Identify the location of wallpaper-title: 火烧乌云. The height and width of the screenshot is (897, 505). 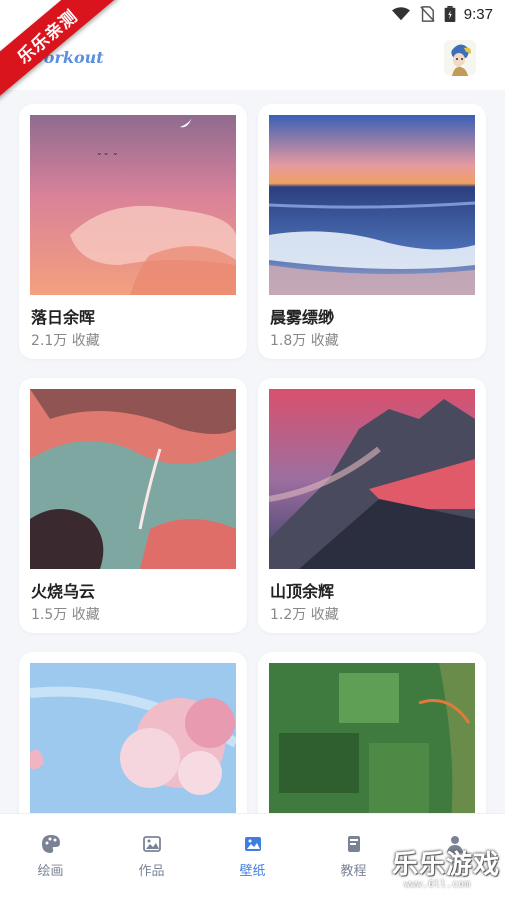
(63, 591).